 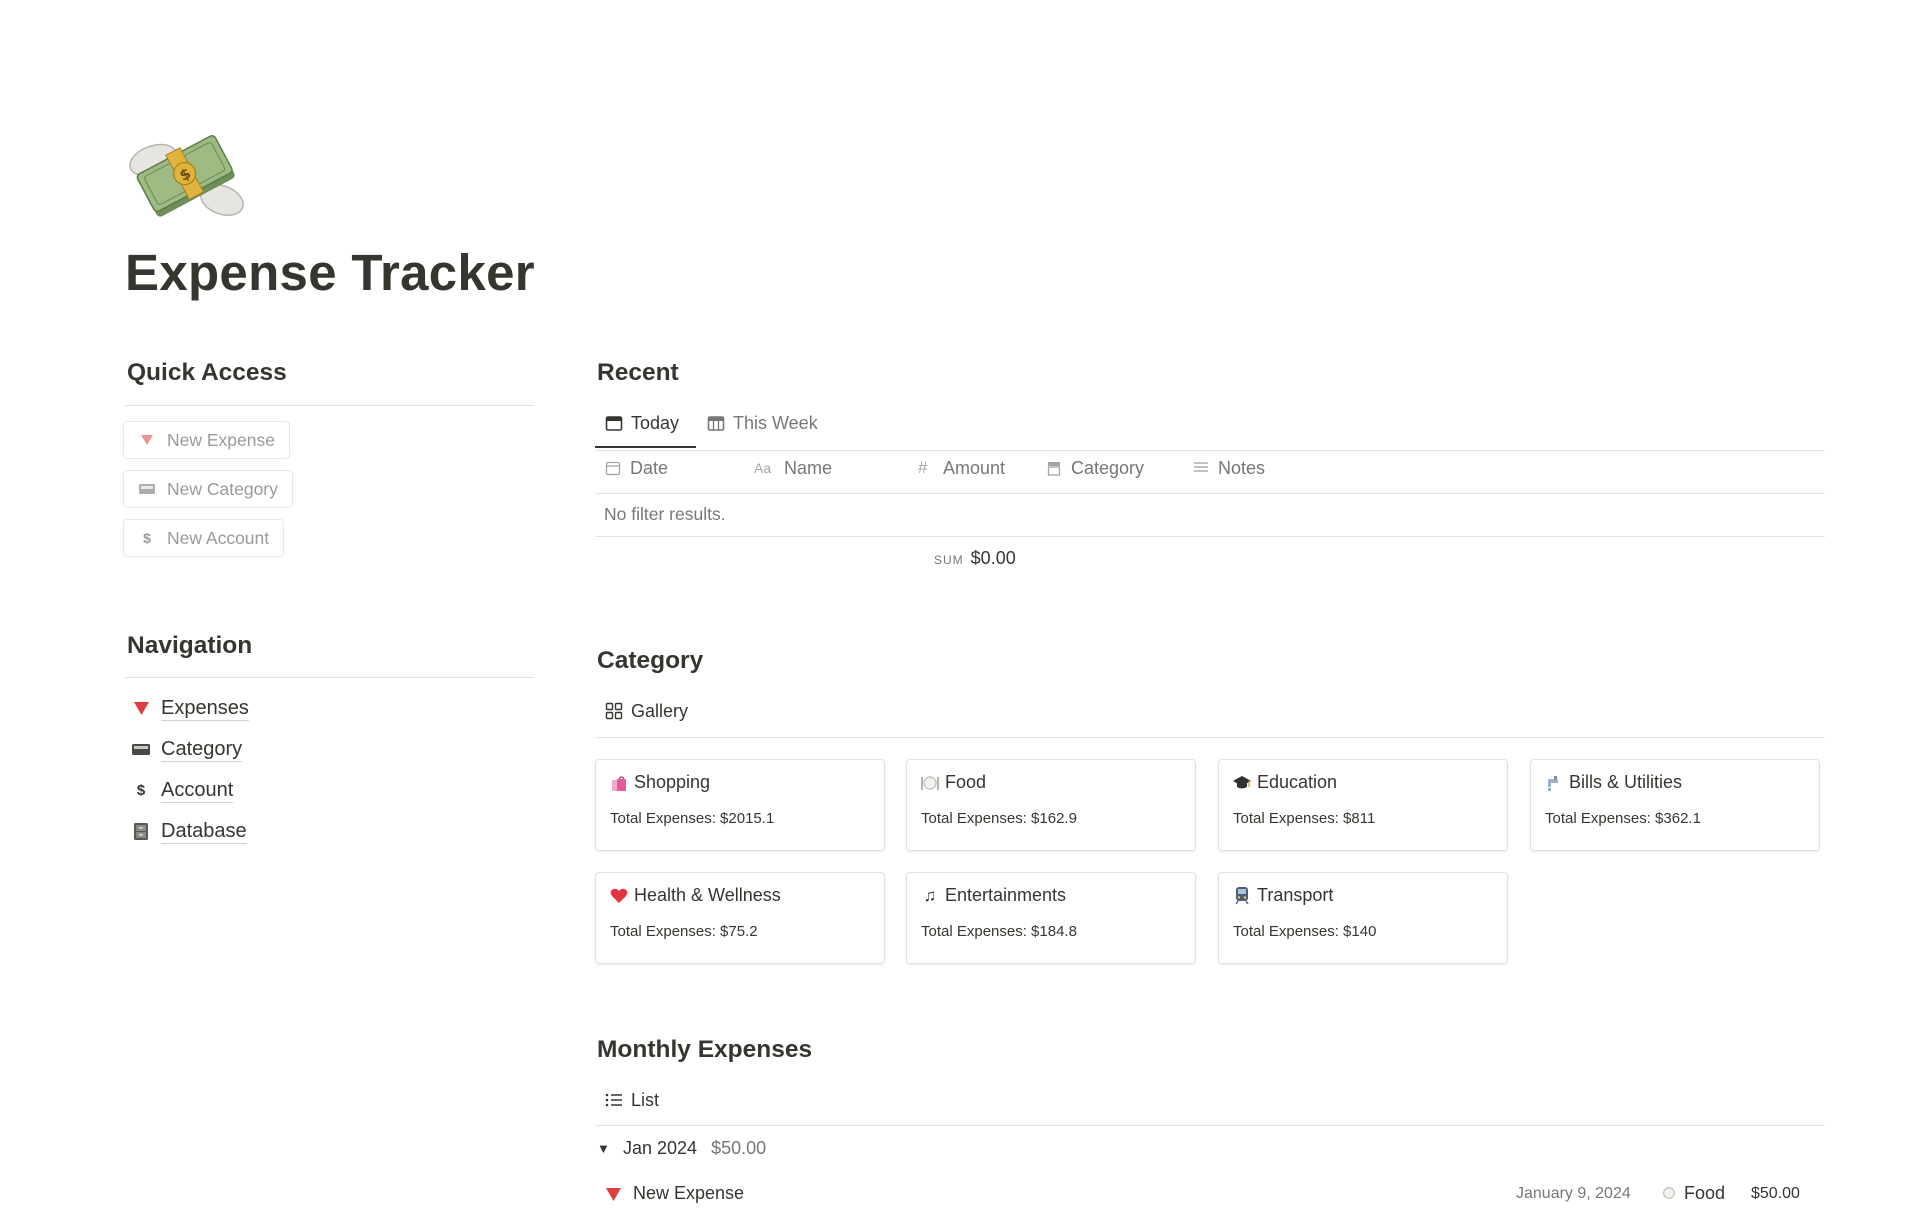 I want to click on nav-item-category: Category, so click(x=187, y=749).